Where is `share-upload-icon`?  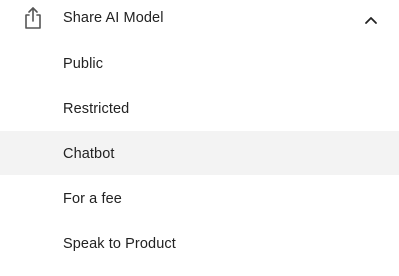
share-upload-icon is located at coordinates (33, 18).